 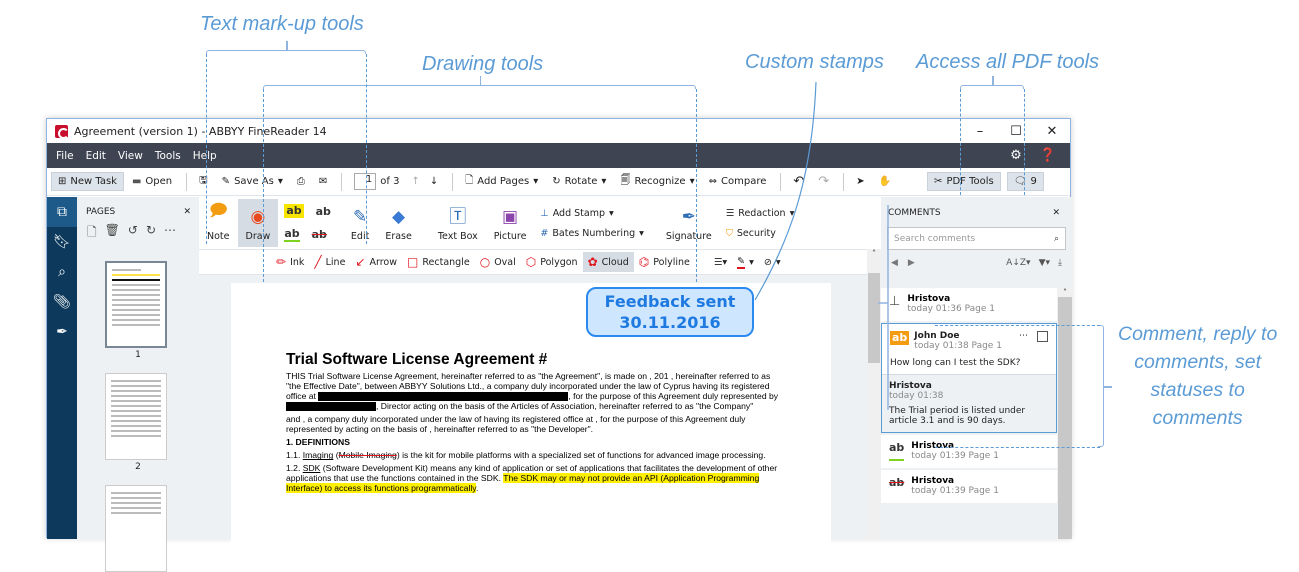 I want to click on save-button: 🖫, so click(x=203, y=181).